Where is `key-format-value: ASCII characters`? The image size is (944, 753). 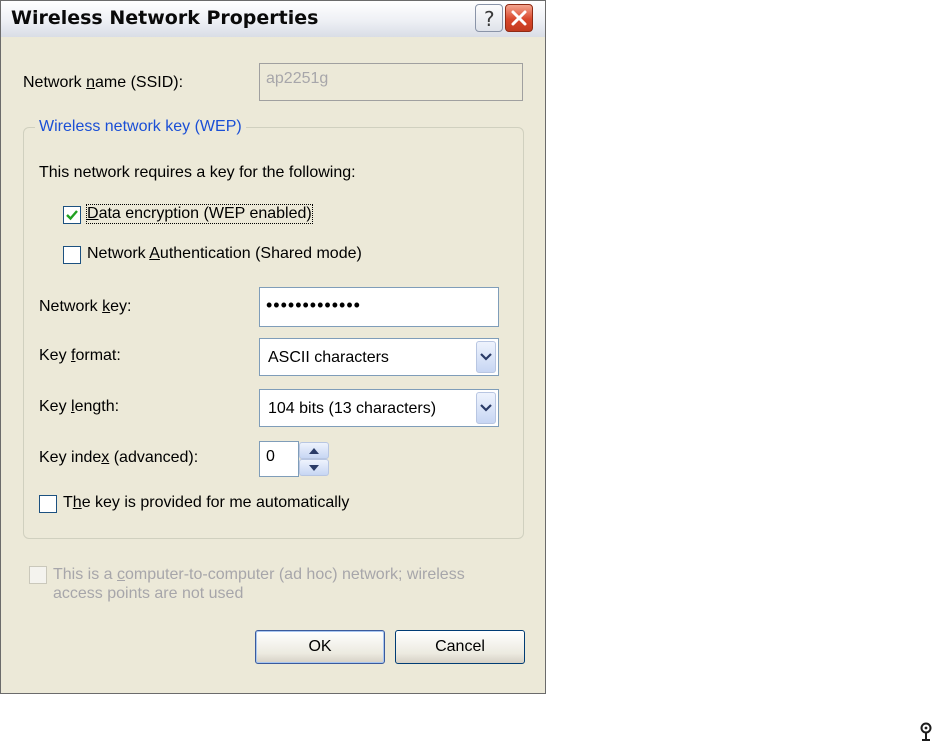 key-format-value: ASCII characters is located at coordinates (328, 357).